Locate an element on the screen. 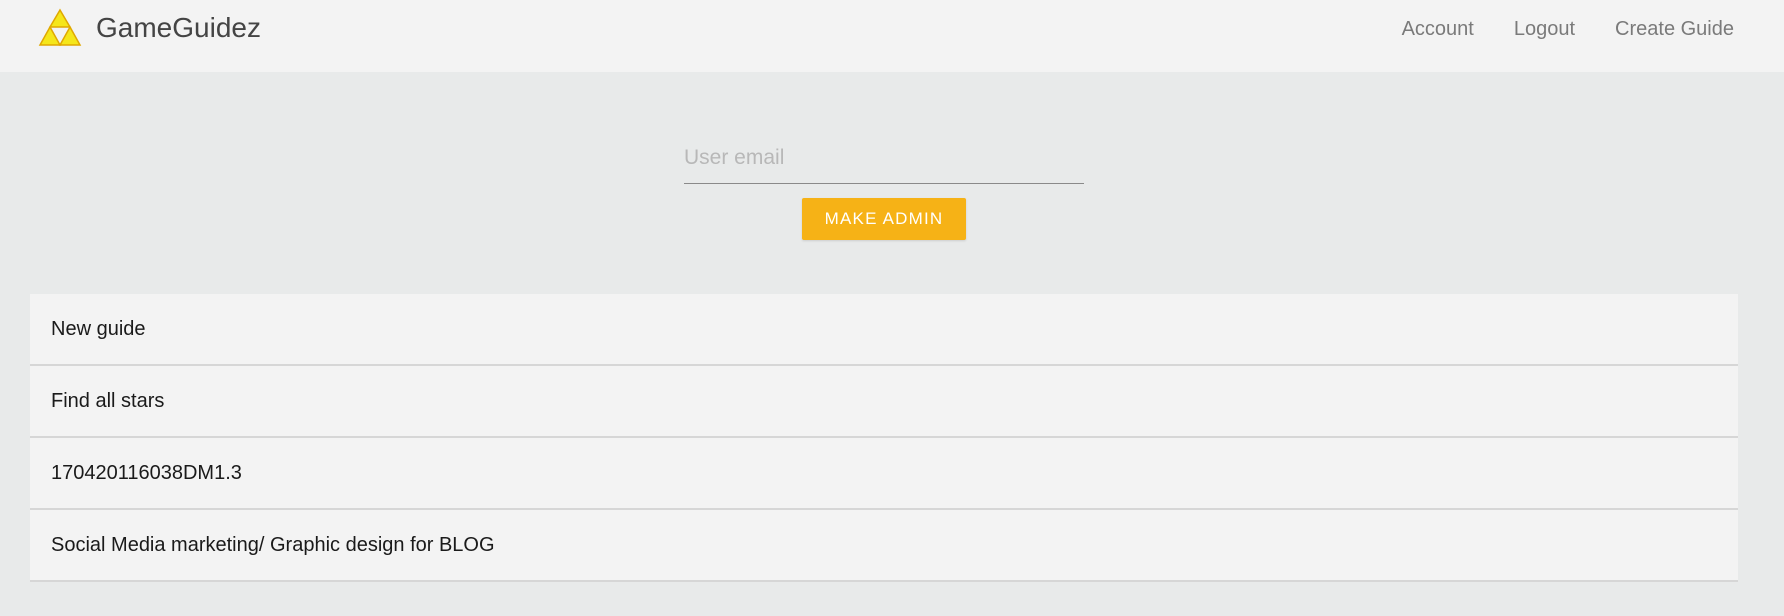 The height and width of the screenshot is (616, 1784). nav-logout-link: Logout is located at coordinates (1544, 29).